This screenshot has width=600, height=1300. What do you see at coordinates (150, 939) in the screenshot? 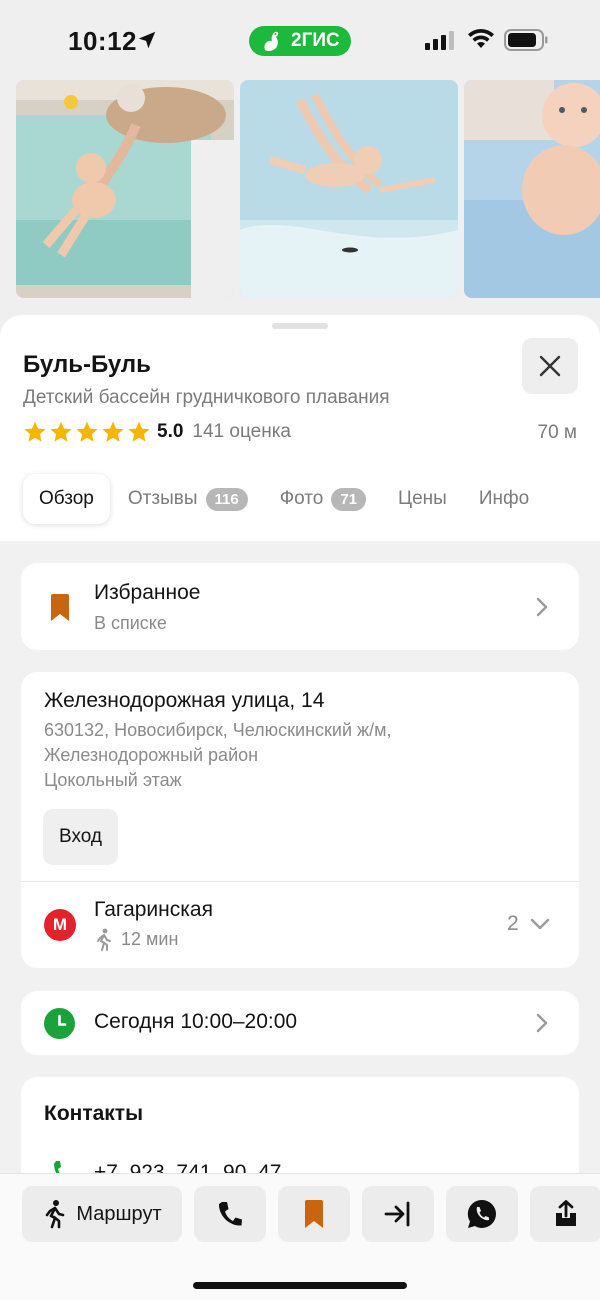
I see `metro-walk-time: 12 мин` at bounding box center [150, 939].